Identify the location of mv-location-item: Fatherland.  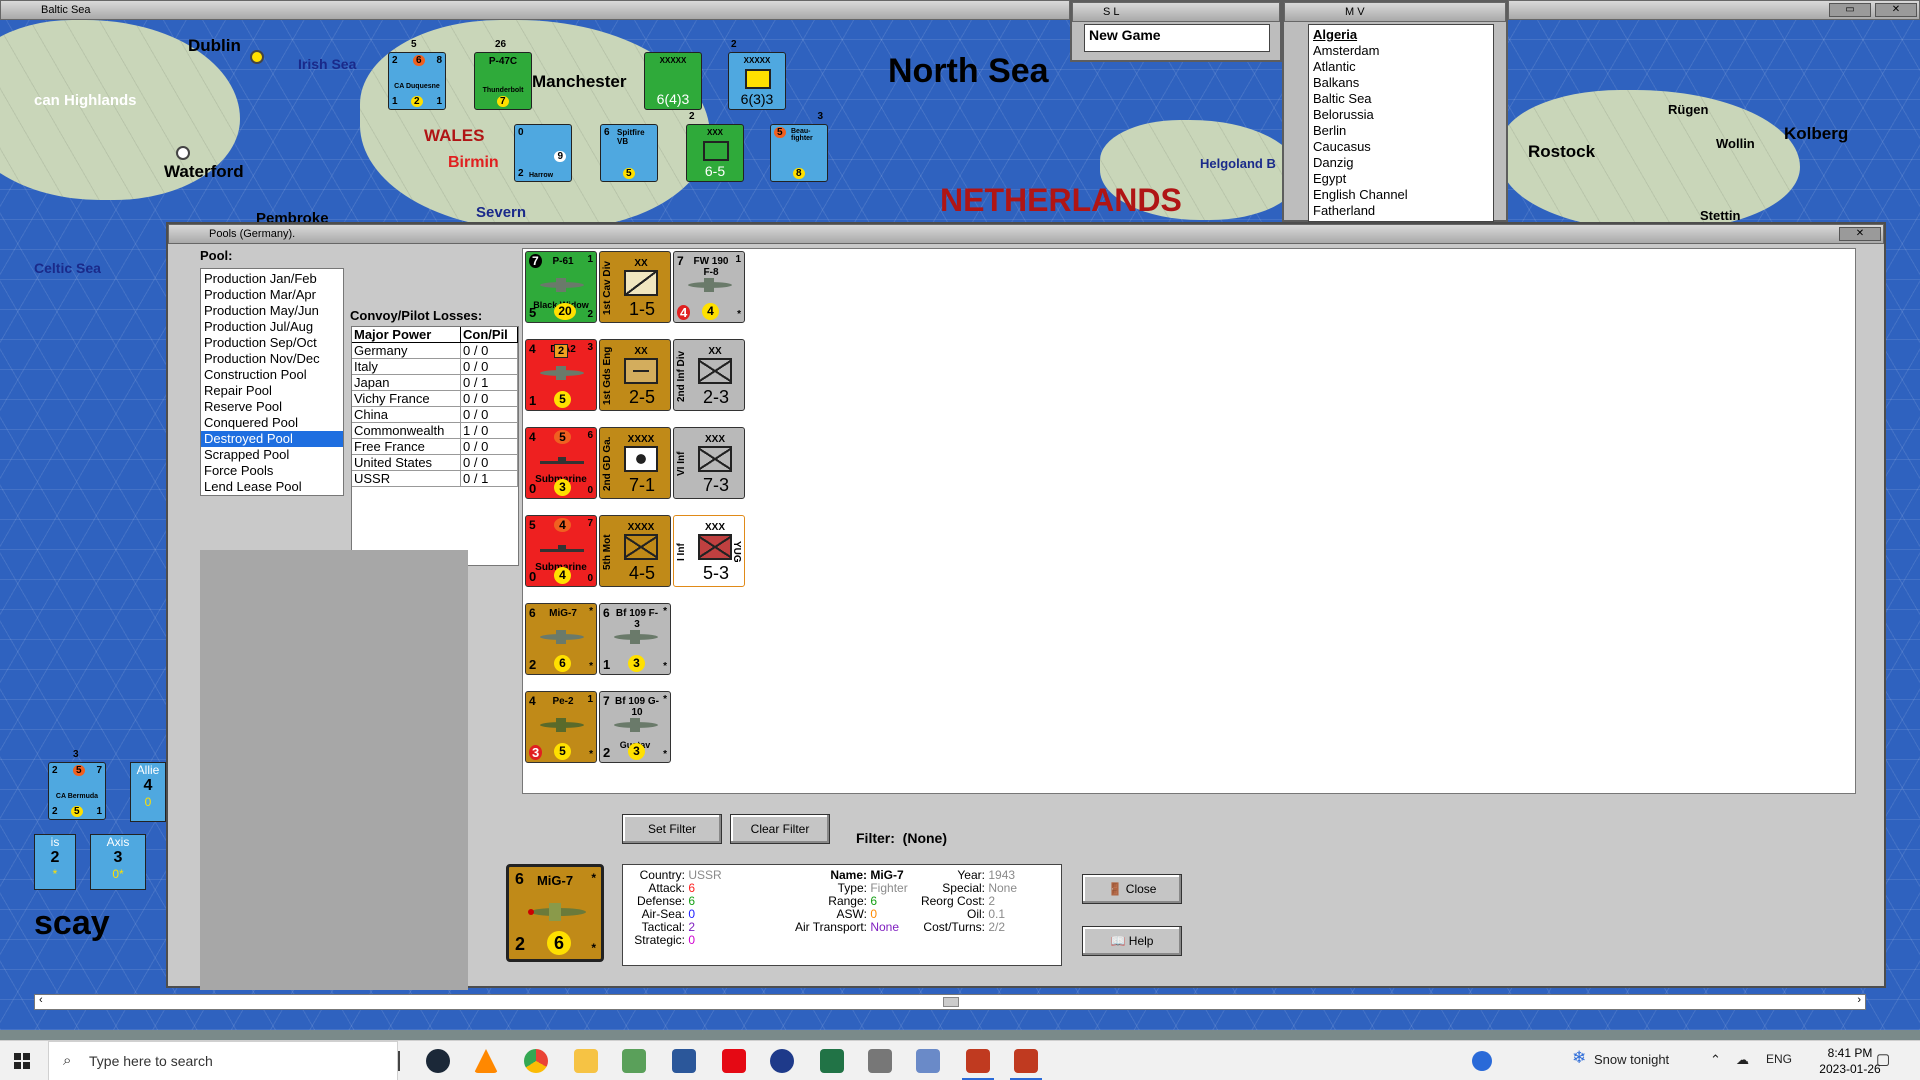
(1401, 211).